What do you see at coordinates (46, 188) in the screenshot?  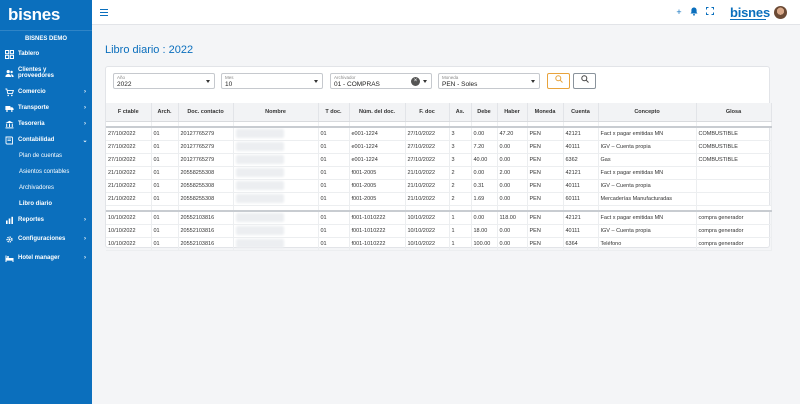 I see `sidebar-subitem: Archivadores` at bounding box center [46, 188].